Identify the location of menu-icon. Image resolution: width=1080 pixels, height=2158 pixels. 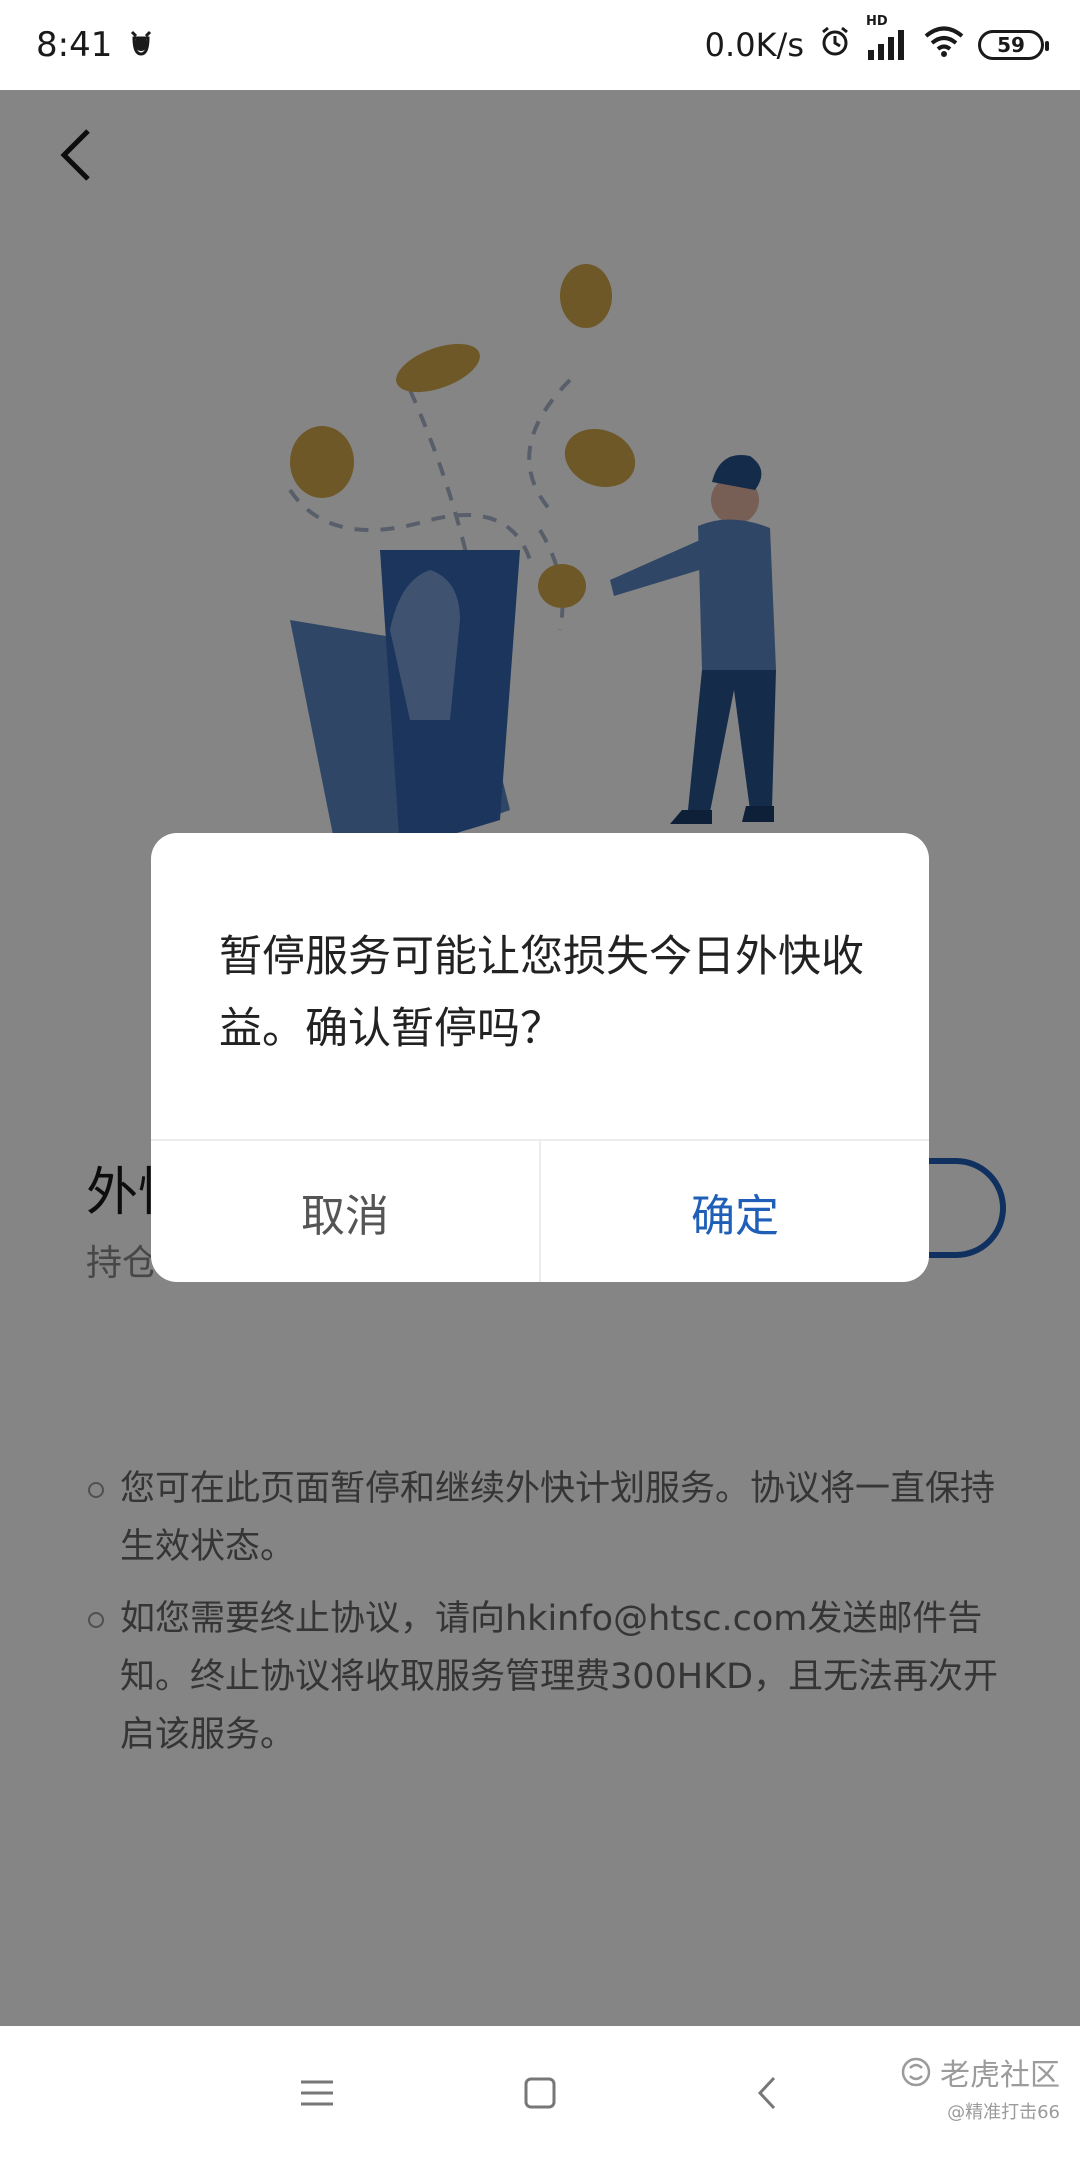
(317, 2093).